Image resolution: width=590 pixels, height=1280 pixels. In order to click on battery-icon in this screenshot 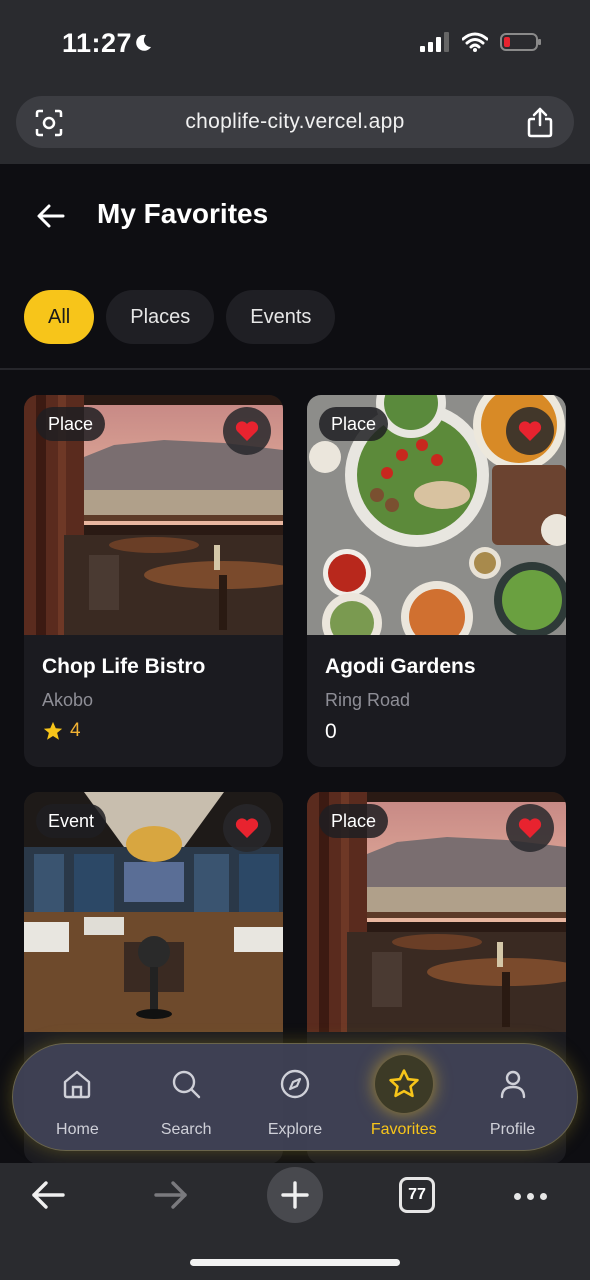, I will do `click(520, 42)`.